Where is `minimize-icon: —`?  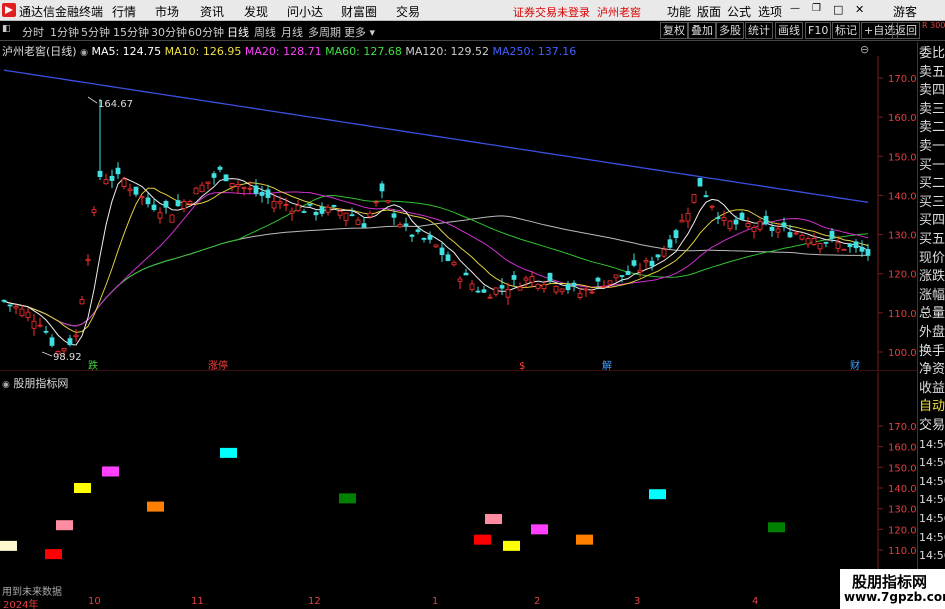 minimize-icon: — is located at coordinates (795, 8).